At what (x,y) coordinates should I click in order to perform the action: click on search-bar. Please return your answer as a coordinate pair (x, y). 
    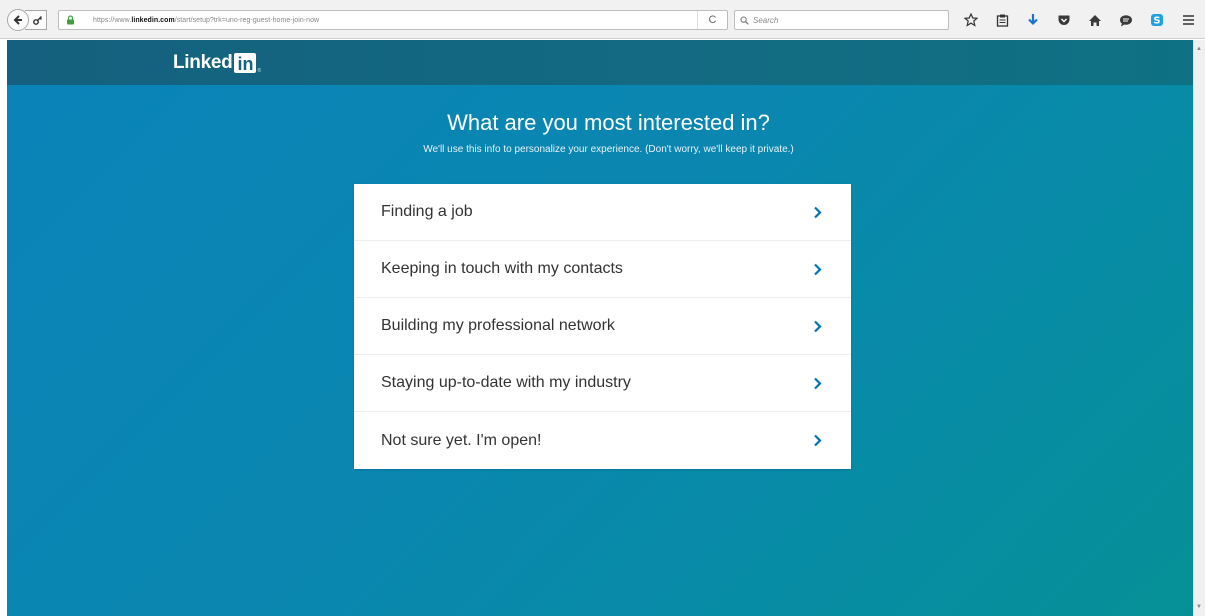
    Looking at the image, I should click on (841, 20).